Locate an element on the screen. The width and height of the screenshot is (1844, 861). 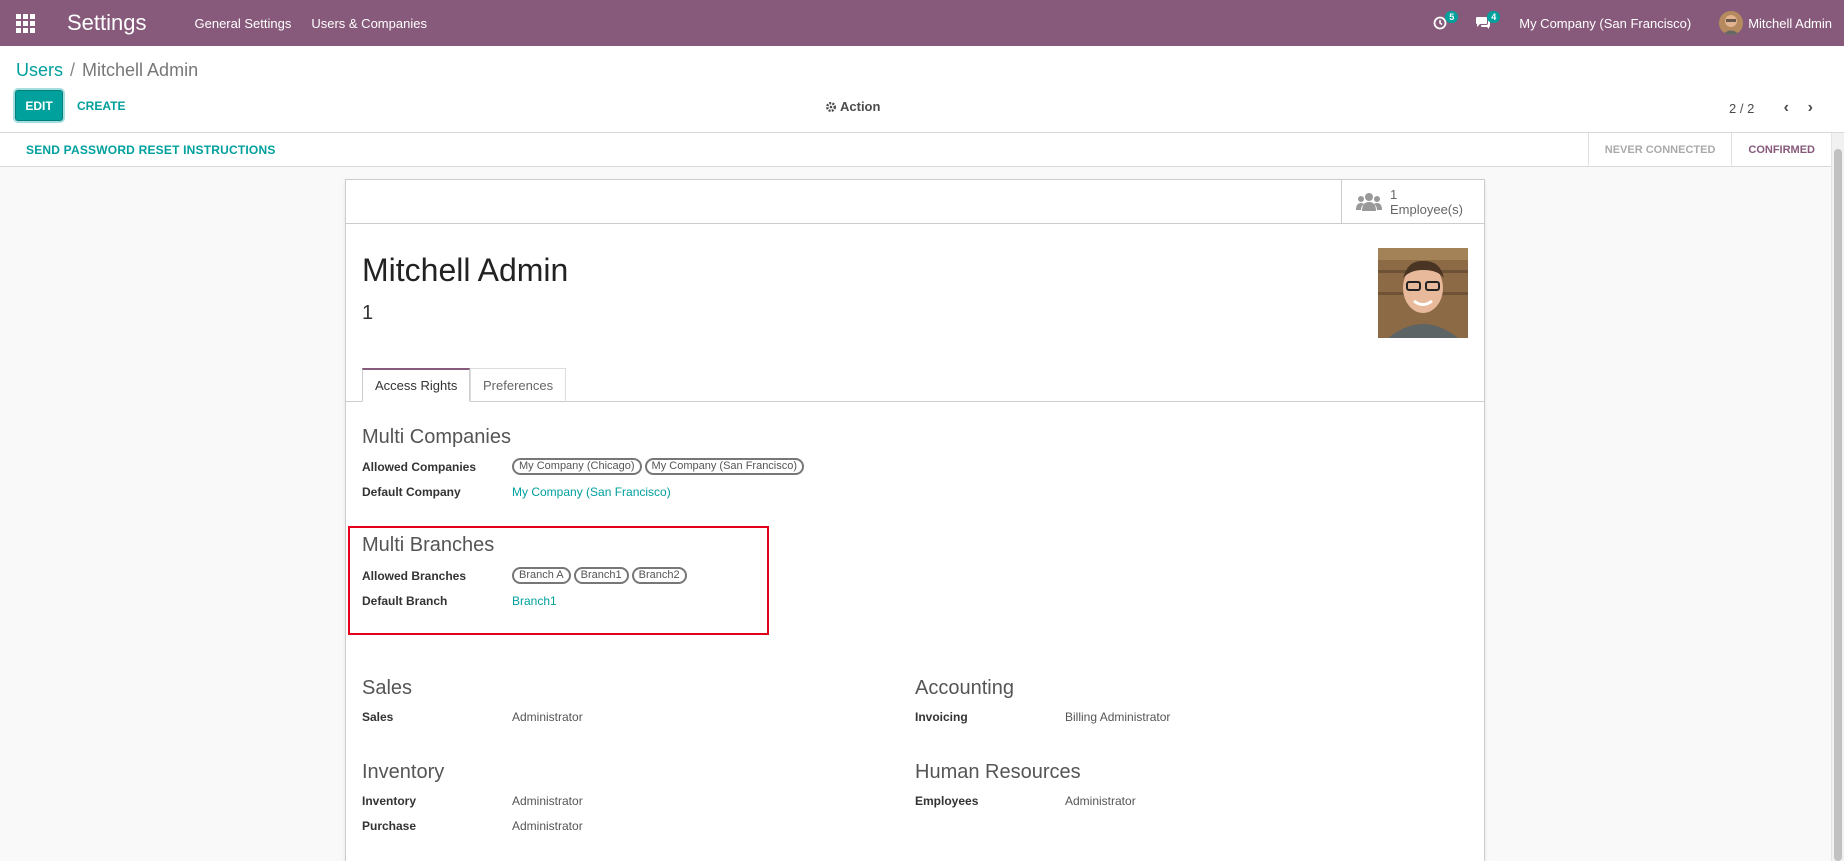
tag-branch2: Branch2 is located at coordinates (659, 575).